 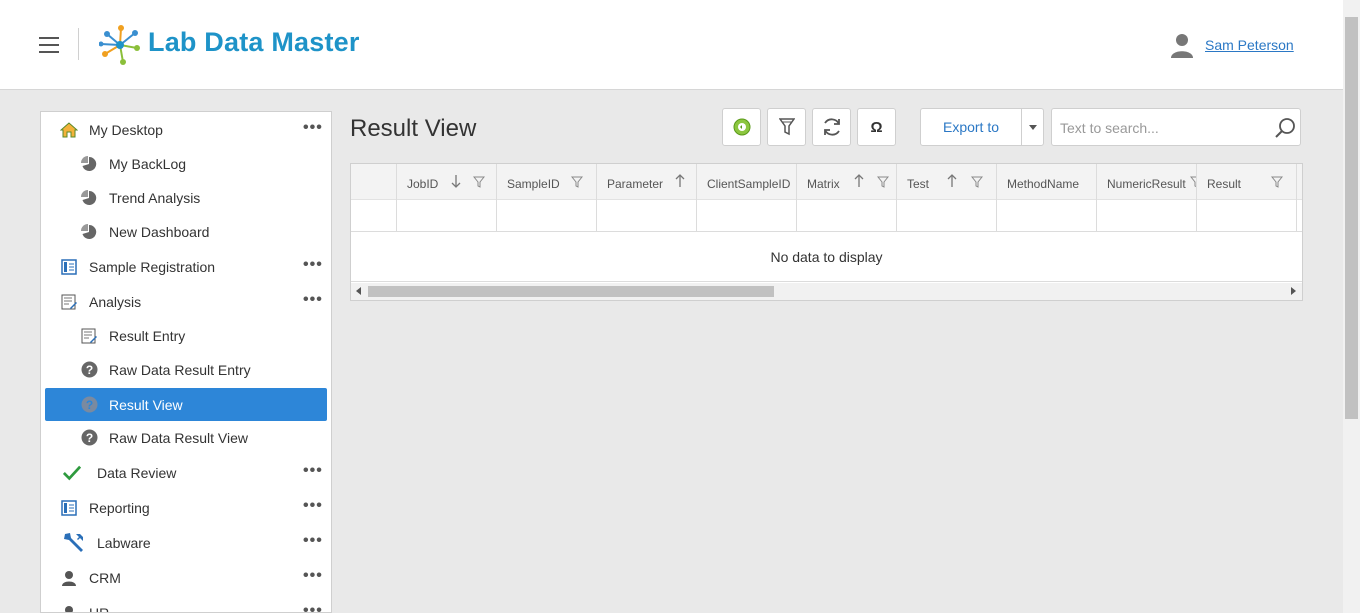 What do you see at coordinates (447, 216) in the screenshot?
I see `filter-cell-jobid` at bounding box center [447, 216].